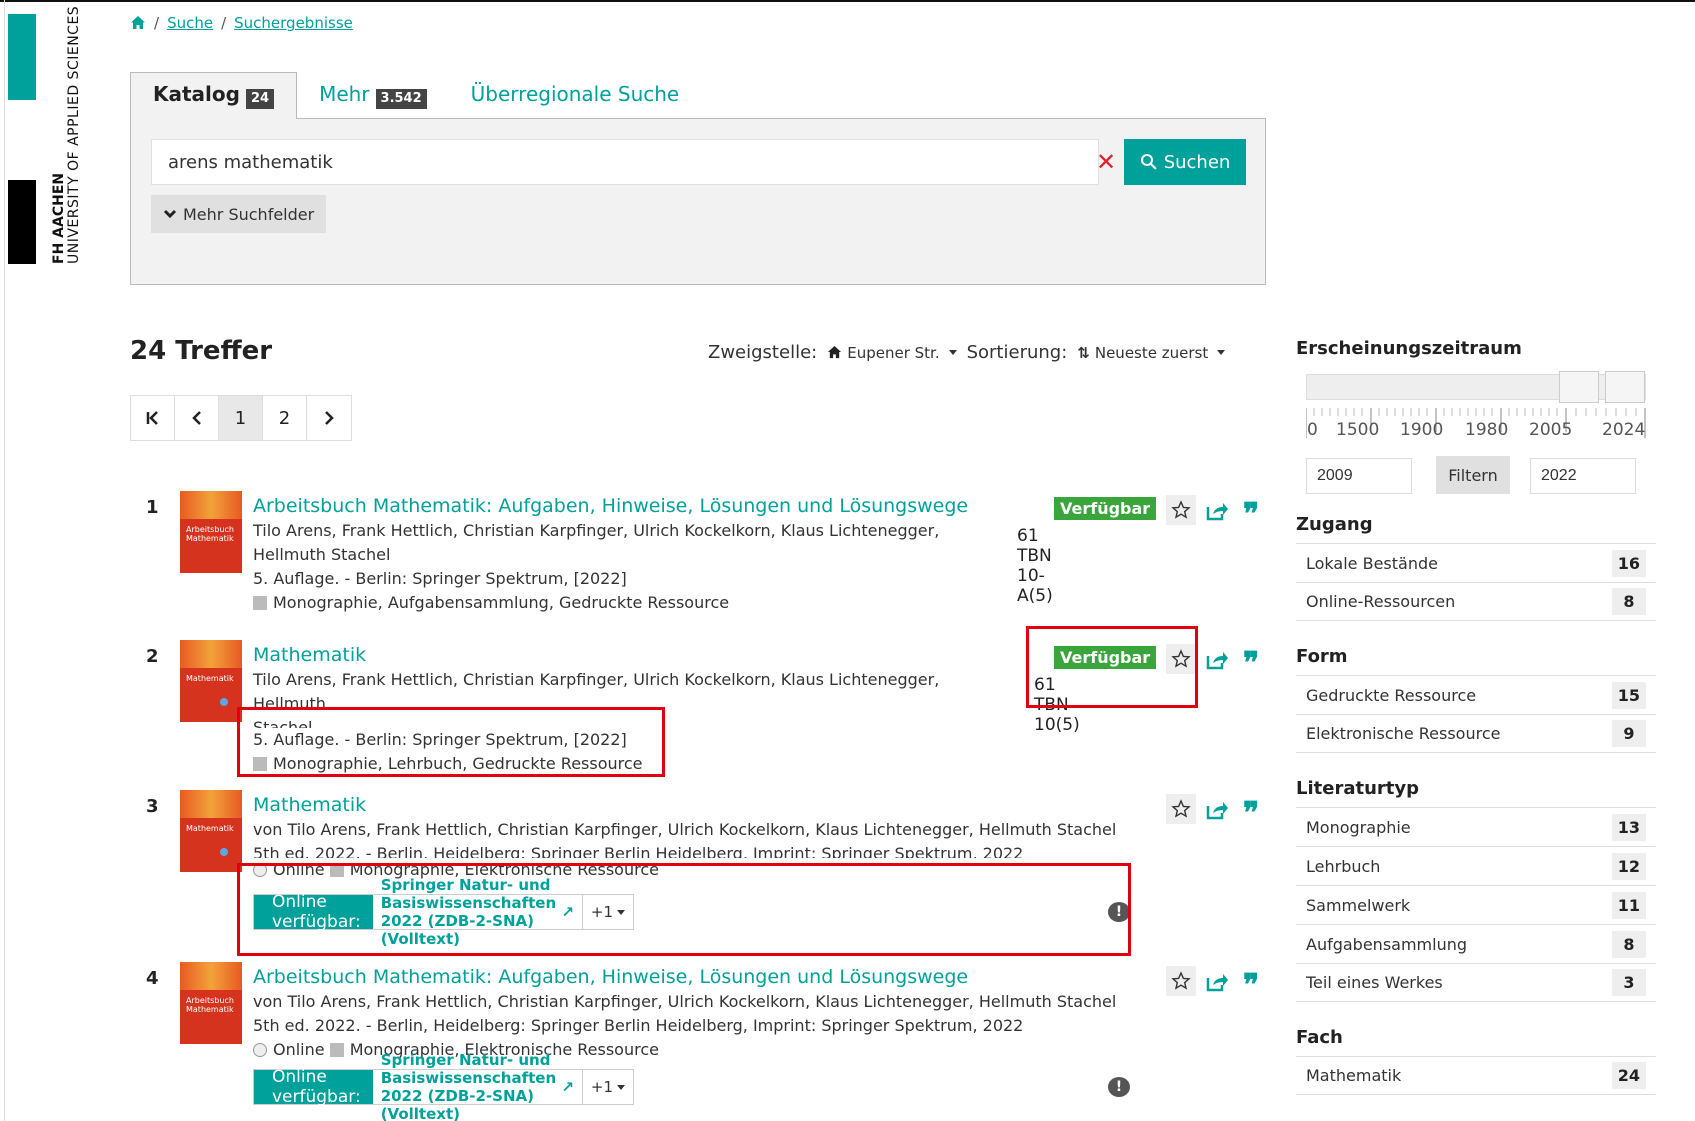 The height and width of the screenshot is (1121, 1695). Describe the element at coordinates (190, 23) in the screenshot. I see `breadcrumb-search-link: Suche` at that location.